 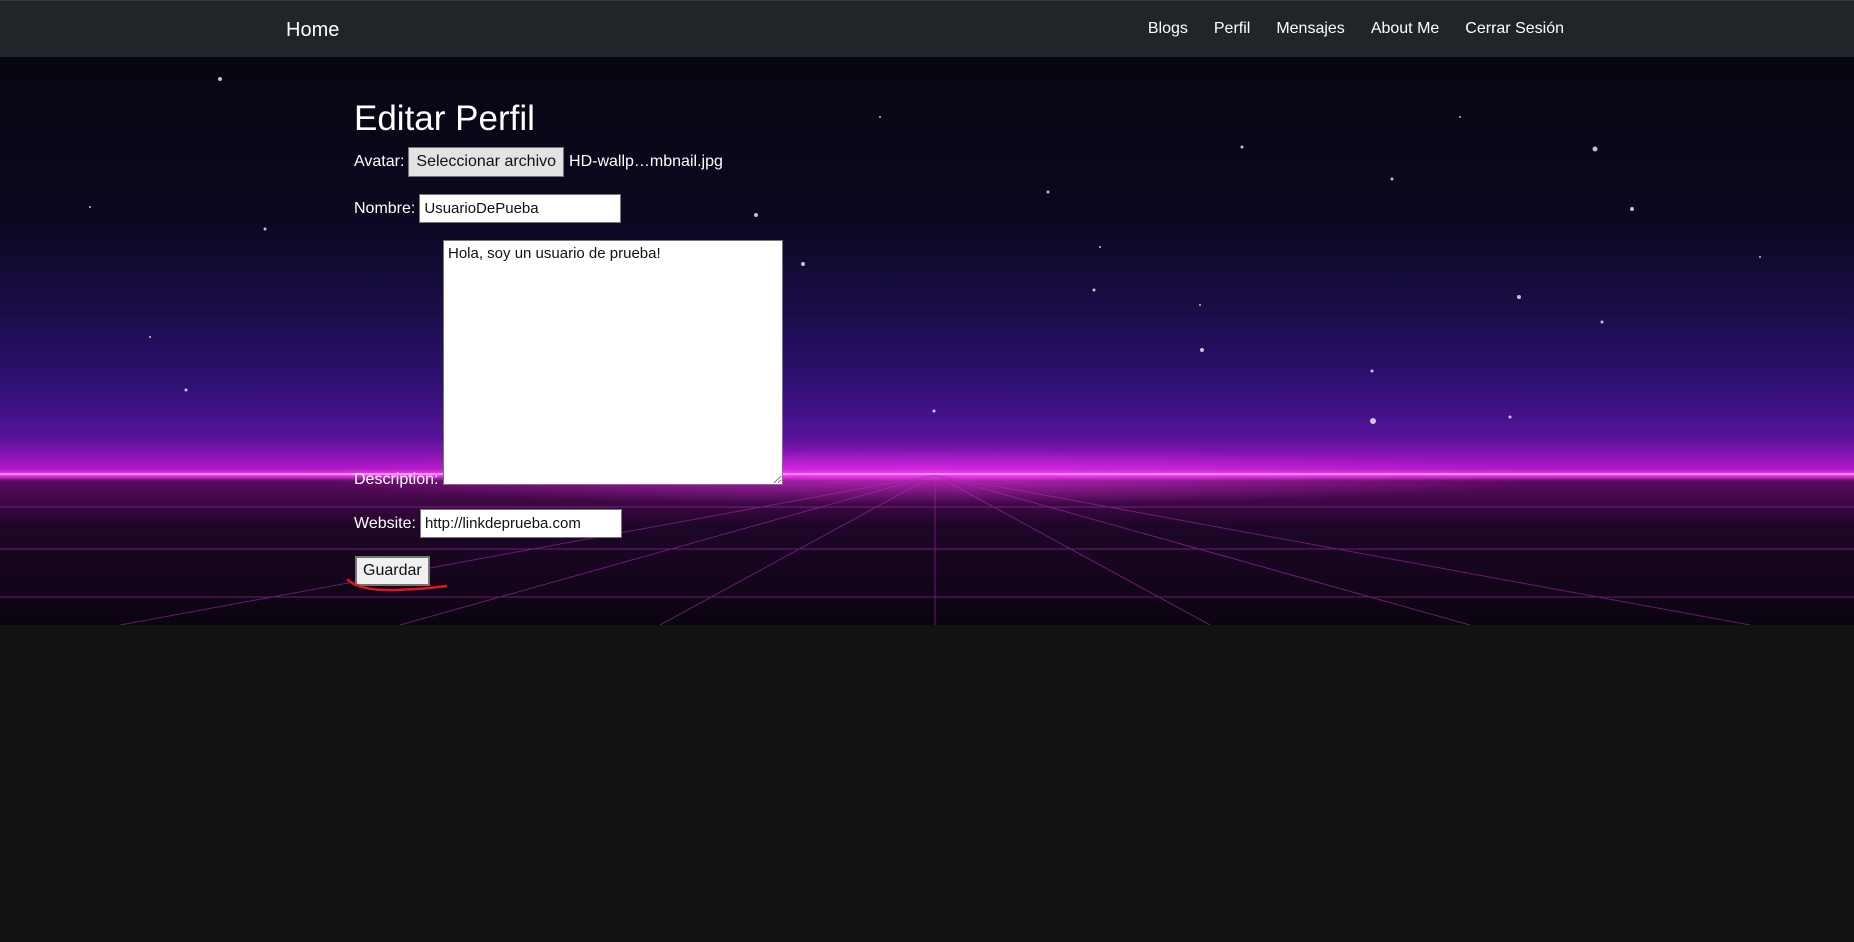 What do you see at coordinates (385, 523) in the screenshot?
I see `website-label: Website:` at bounding box center [385, 523].